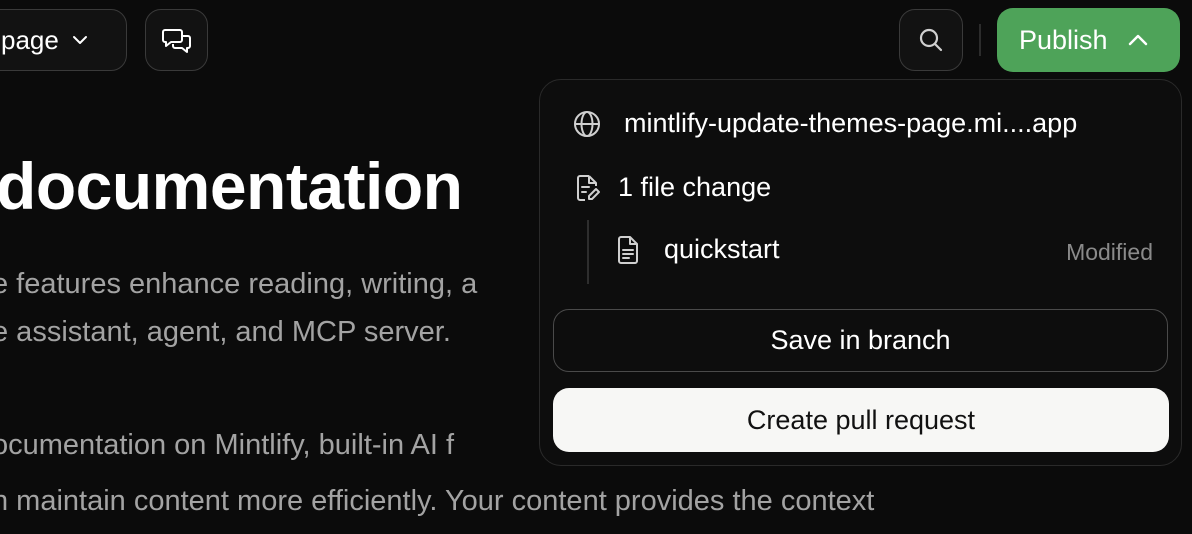 Image resolution: width=1192 pixels, height=534 pixels. I want to click on save-in-branch-button: Save in branch, so click(860, 340).